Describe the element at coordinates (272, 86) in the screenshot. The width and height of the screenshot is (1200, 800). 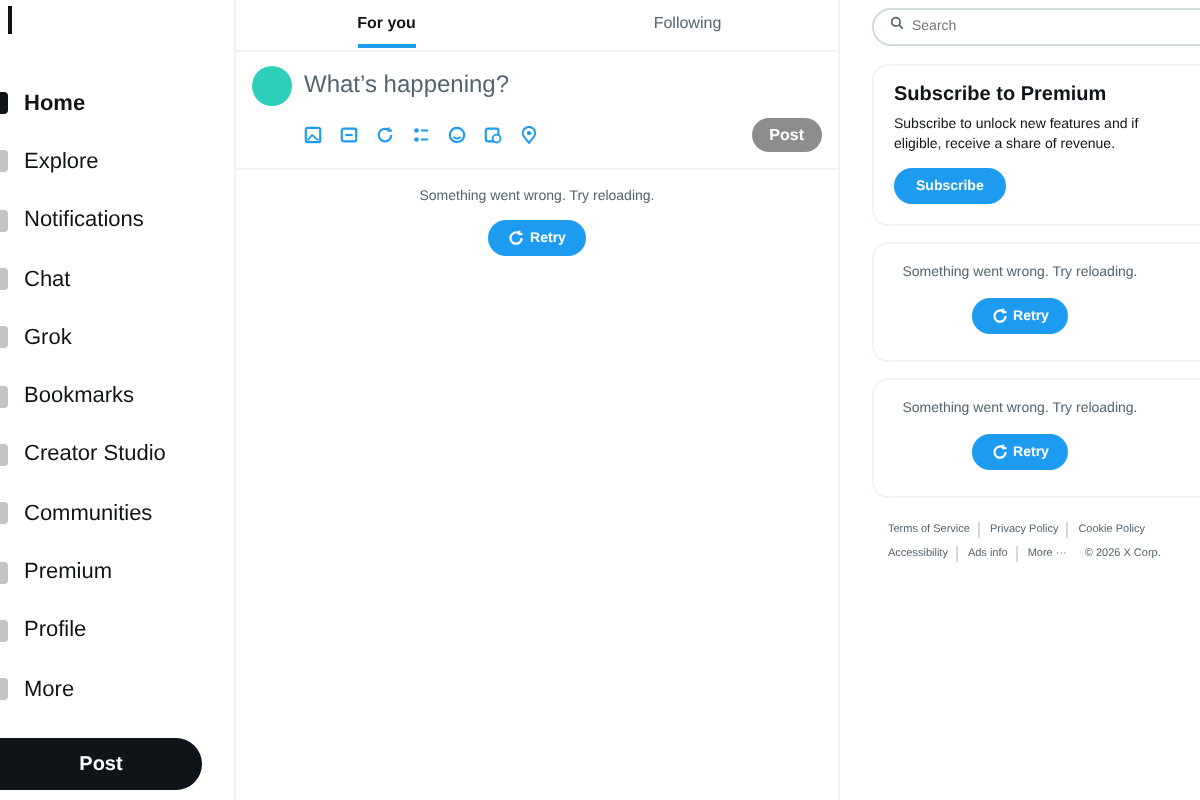
I see `avatar` at that location.